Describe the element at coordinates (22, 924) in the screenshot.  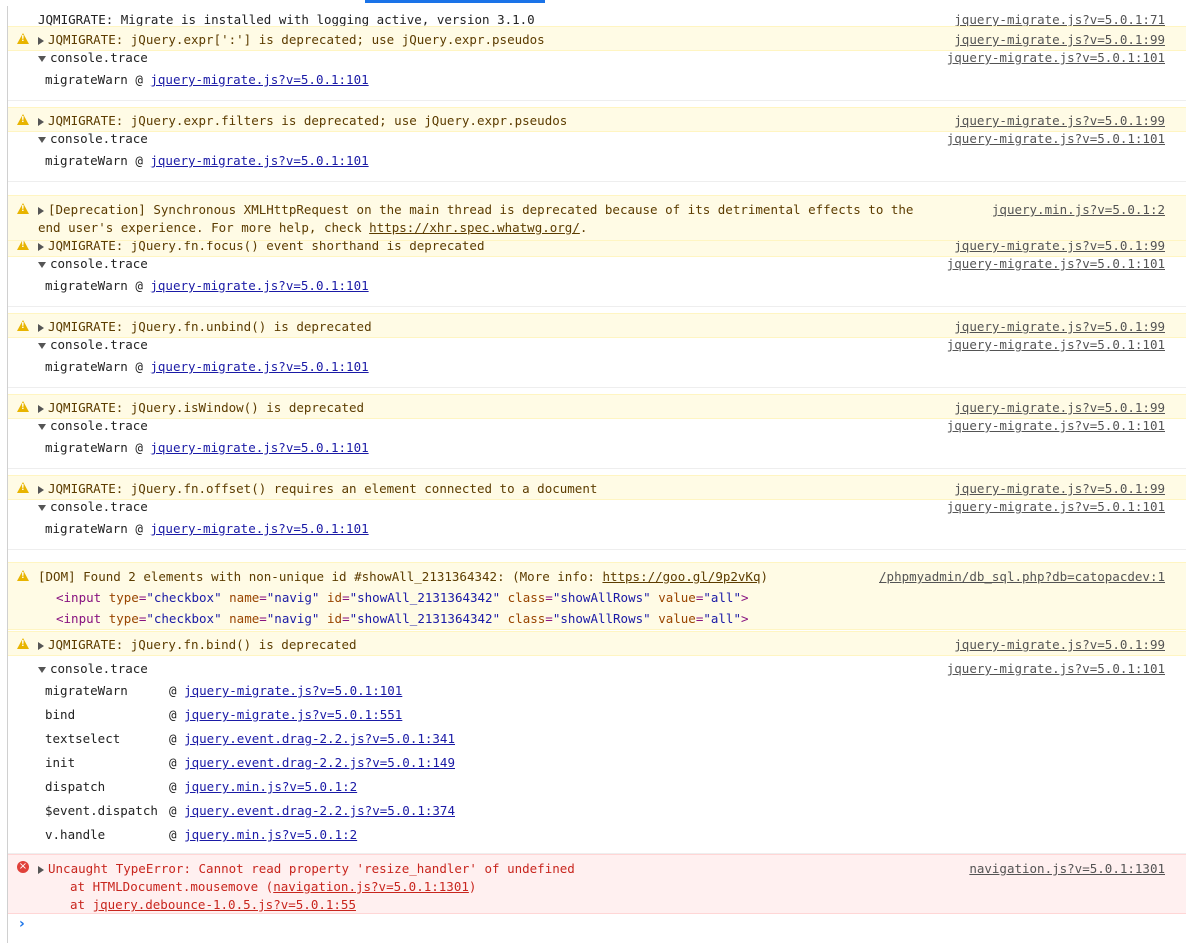
I see `console-prompt-icon: ›` at that location.